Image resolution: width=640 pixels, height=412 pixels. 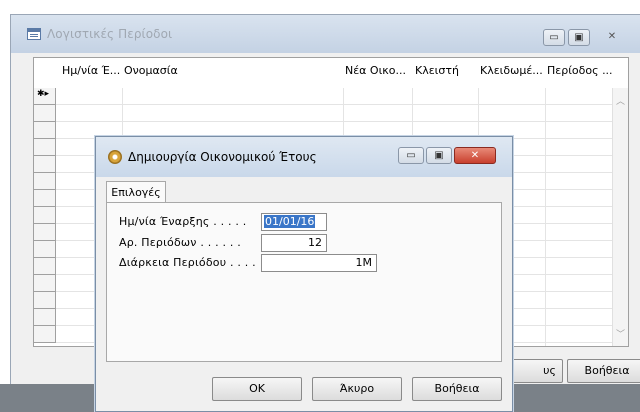 I want to click on row-selector: ✱▸, so click(x=45, y=96).